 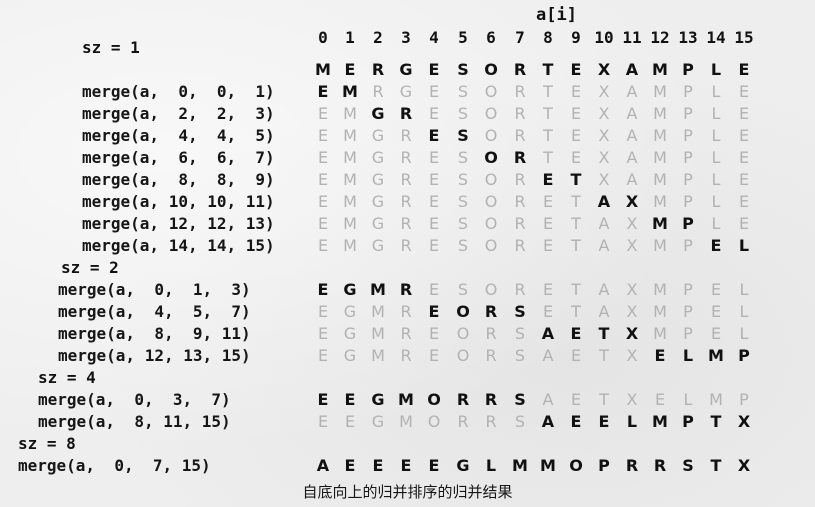 What do you see at coordinates (134, 399) in the screenshot?
I see `merge-call-label: merge(a, 0, 3, 7)` at bounding box center [134, 399].